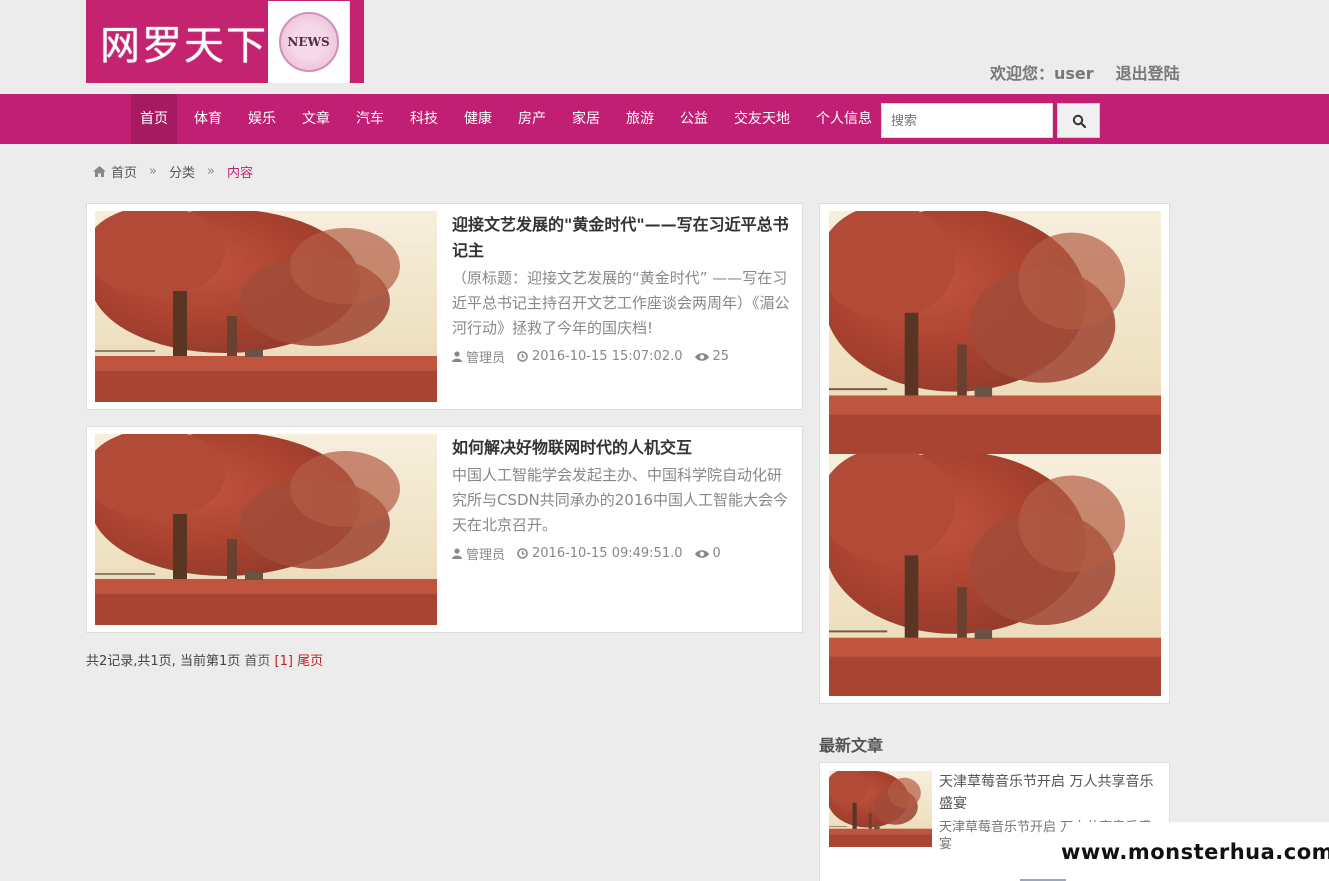  I want to click on pagination-first: 首页, so click(257, 661).